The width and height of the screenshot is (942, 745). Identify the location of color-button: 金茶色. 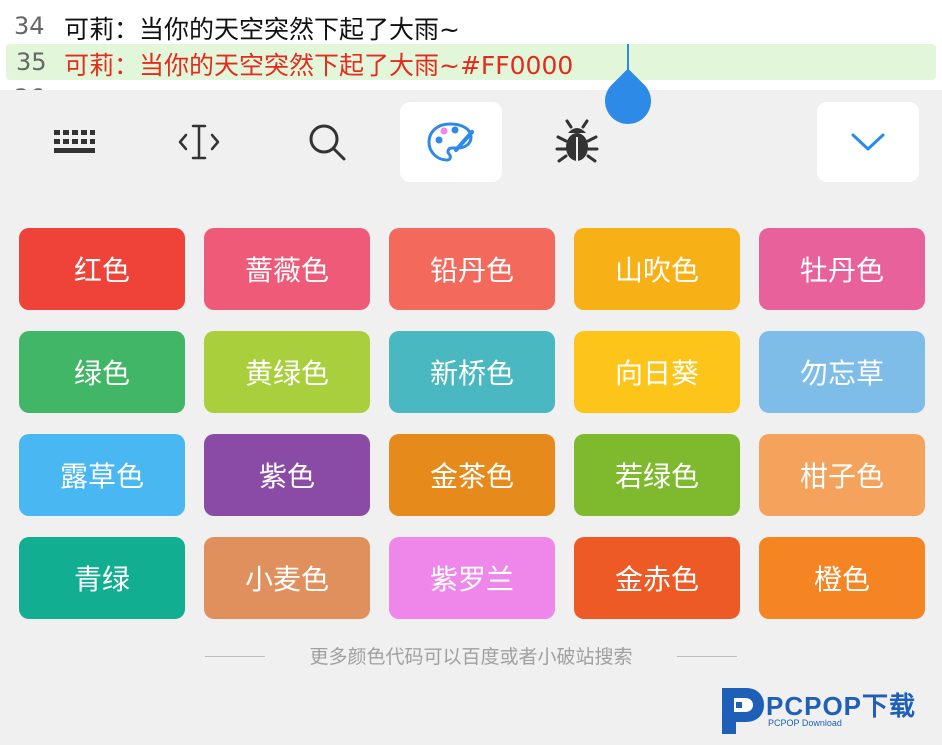
(472, 475).